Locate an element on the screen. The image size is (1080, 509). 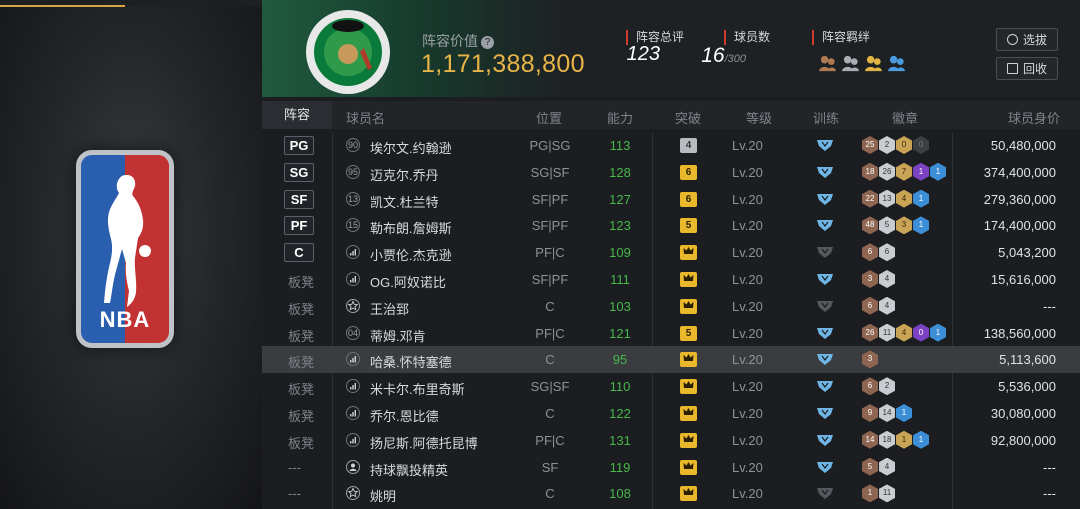
badge-list: 26 11 4 0 1 is located at coordinates (904, 332).